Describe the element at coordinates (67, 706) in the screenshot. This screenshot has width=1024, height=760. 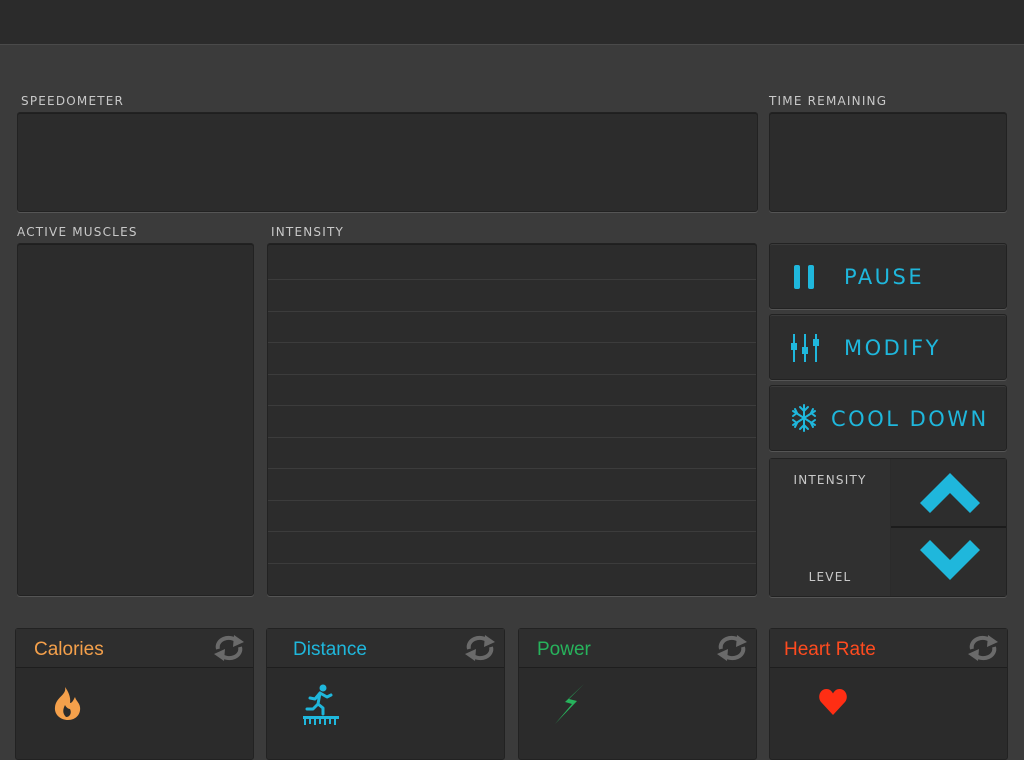
I see `flame-icon` at that location.